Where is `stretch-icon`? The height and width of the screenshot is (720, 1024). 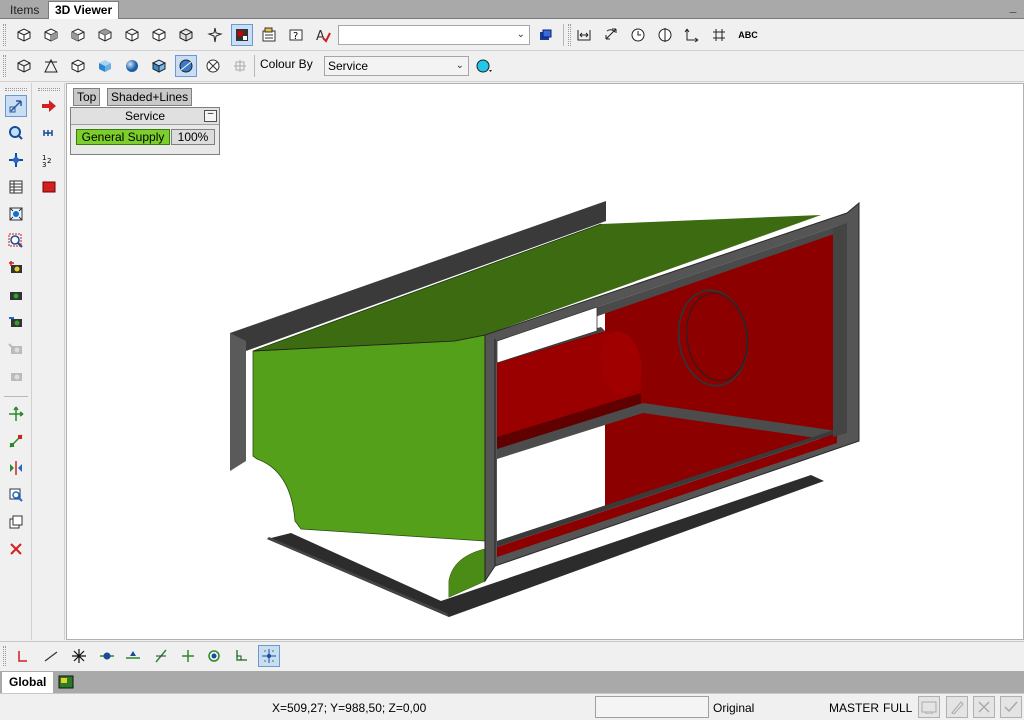
stretch-icon is located at coordinates (16, 441).